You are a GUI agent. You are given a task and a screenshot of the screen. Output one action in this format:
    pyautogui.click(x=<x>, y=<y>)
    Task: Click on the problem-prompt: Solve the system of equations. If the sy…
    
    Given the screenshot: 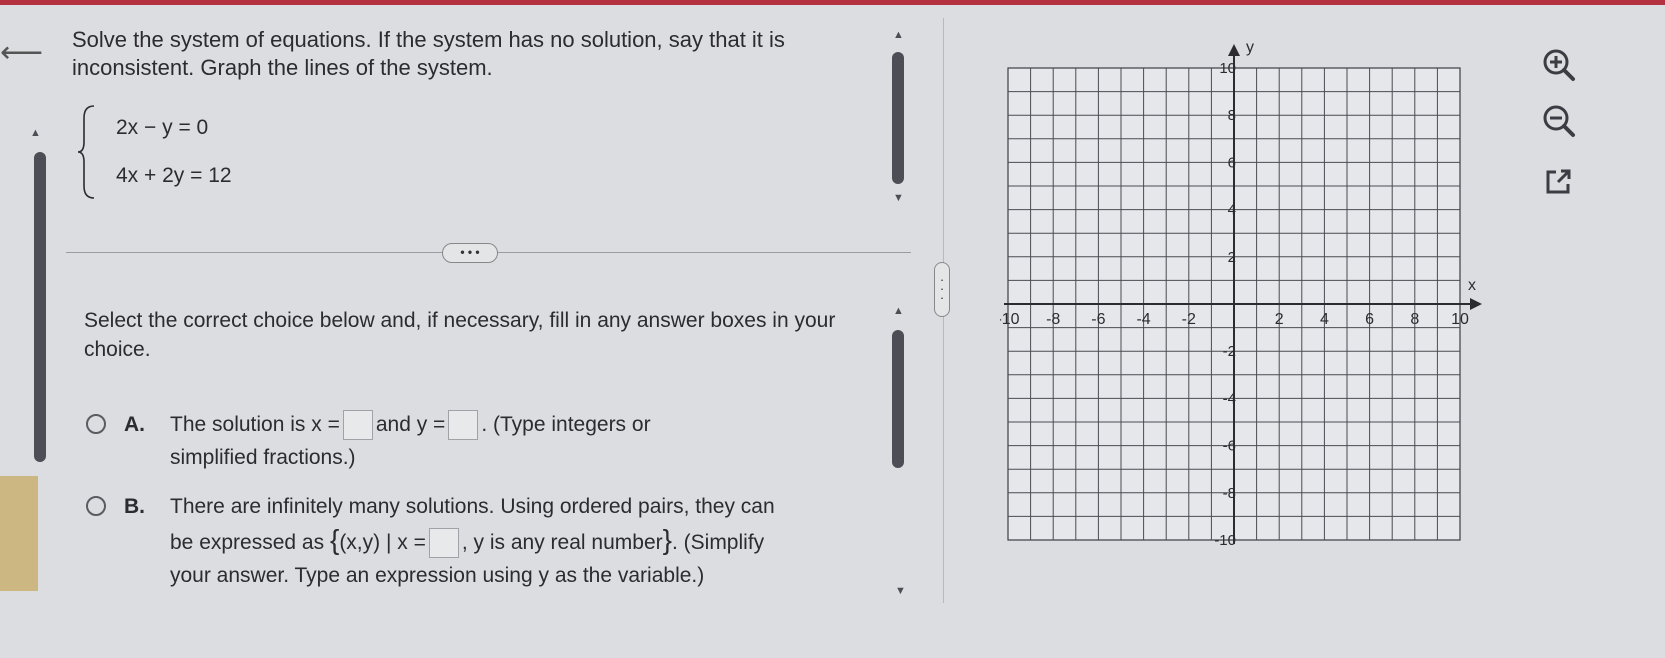 What is the action you would take?
    pyautogui.click(x=428, y=53)
    